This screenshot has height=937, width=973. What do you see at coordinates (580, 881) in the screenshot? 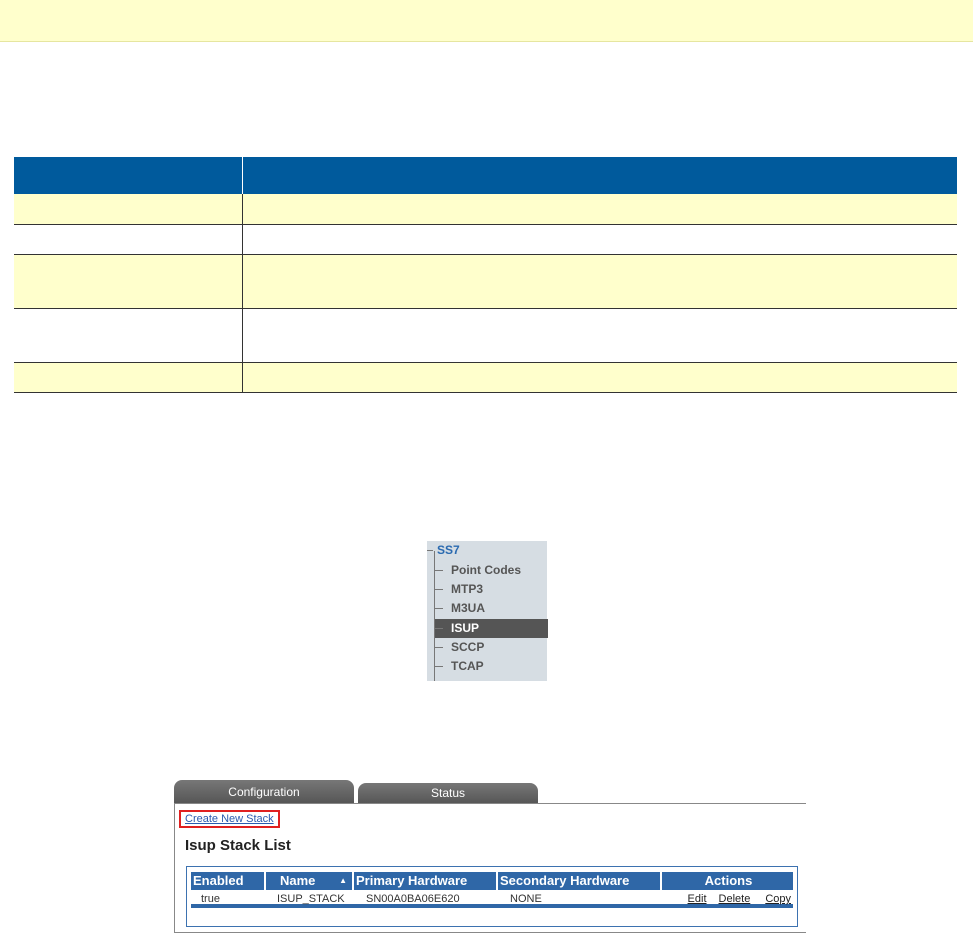
I see `column-secondary-hardware: Secondary Hardware` at bounding box center [580, 881].